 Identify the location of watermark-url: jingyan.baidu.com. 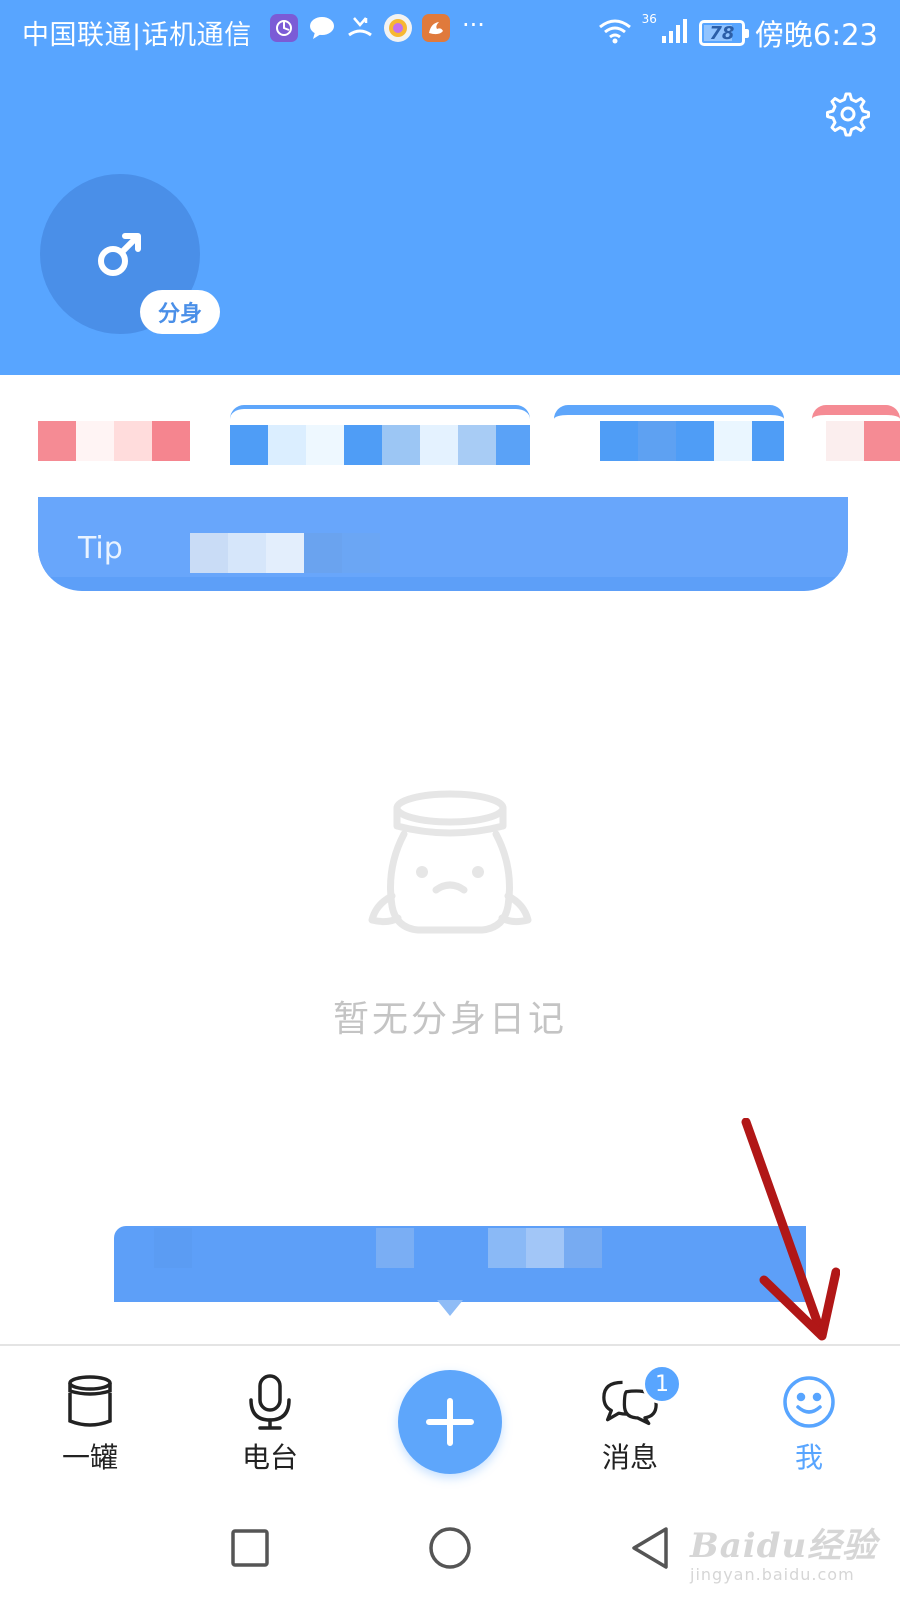
(772, 1574).